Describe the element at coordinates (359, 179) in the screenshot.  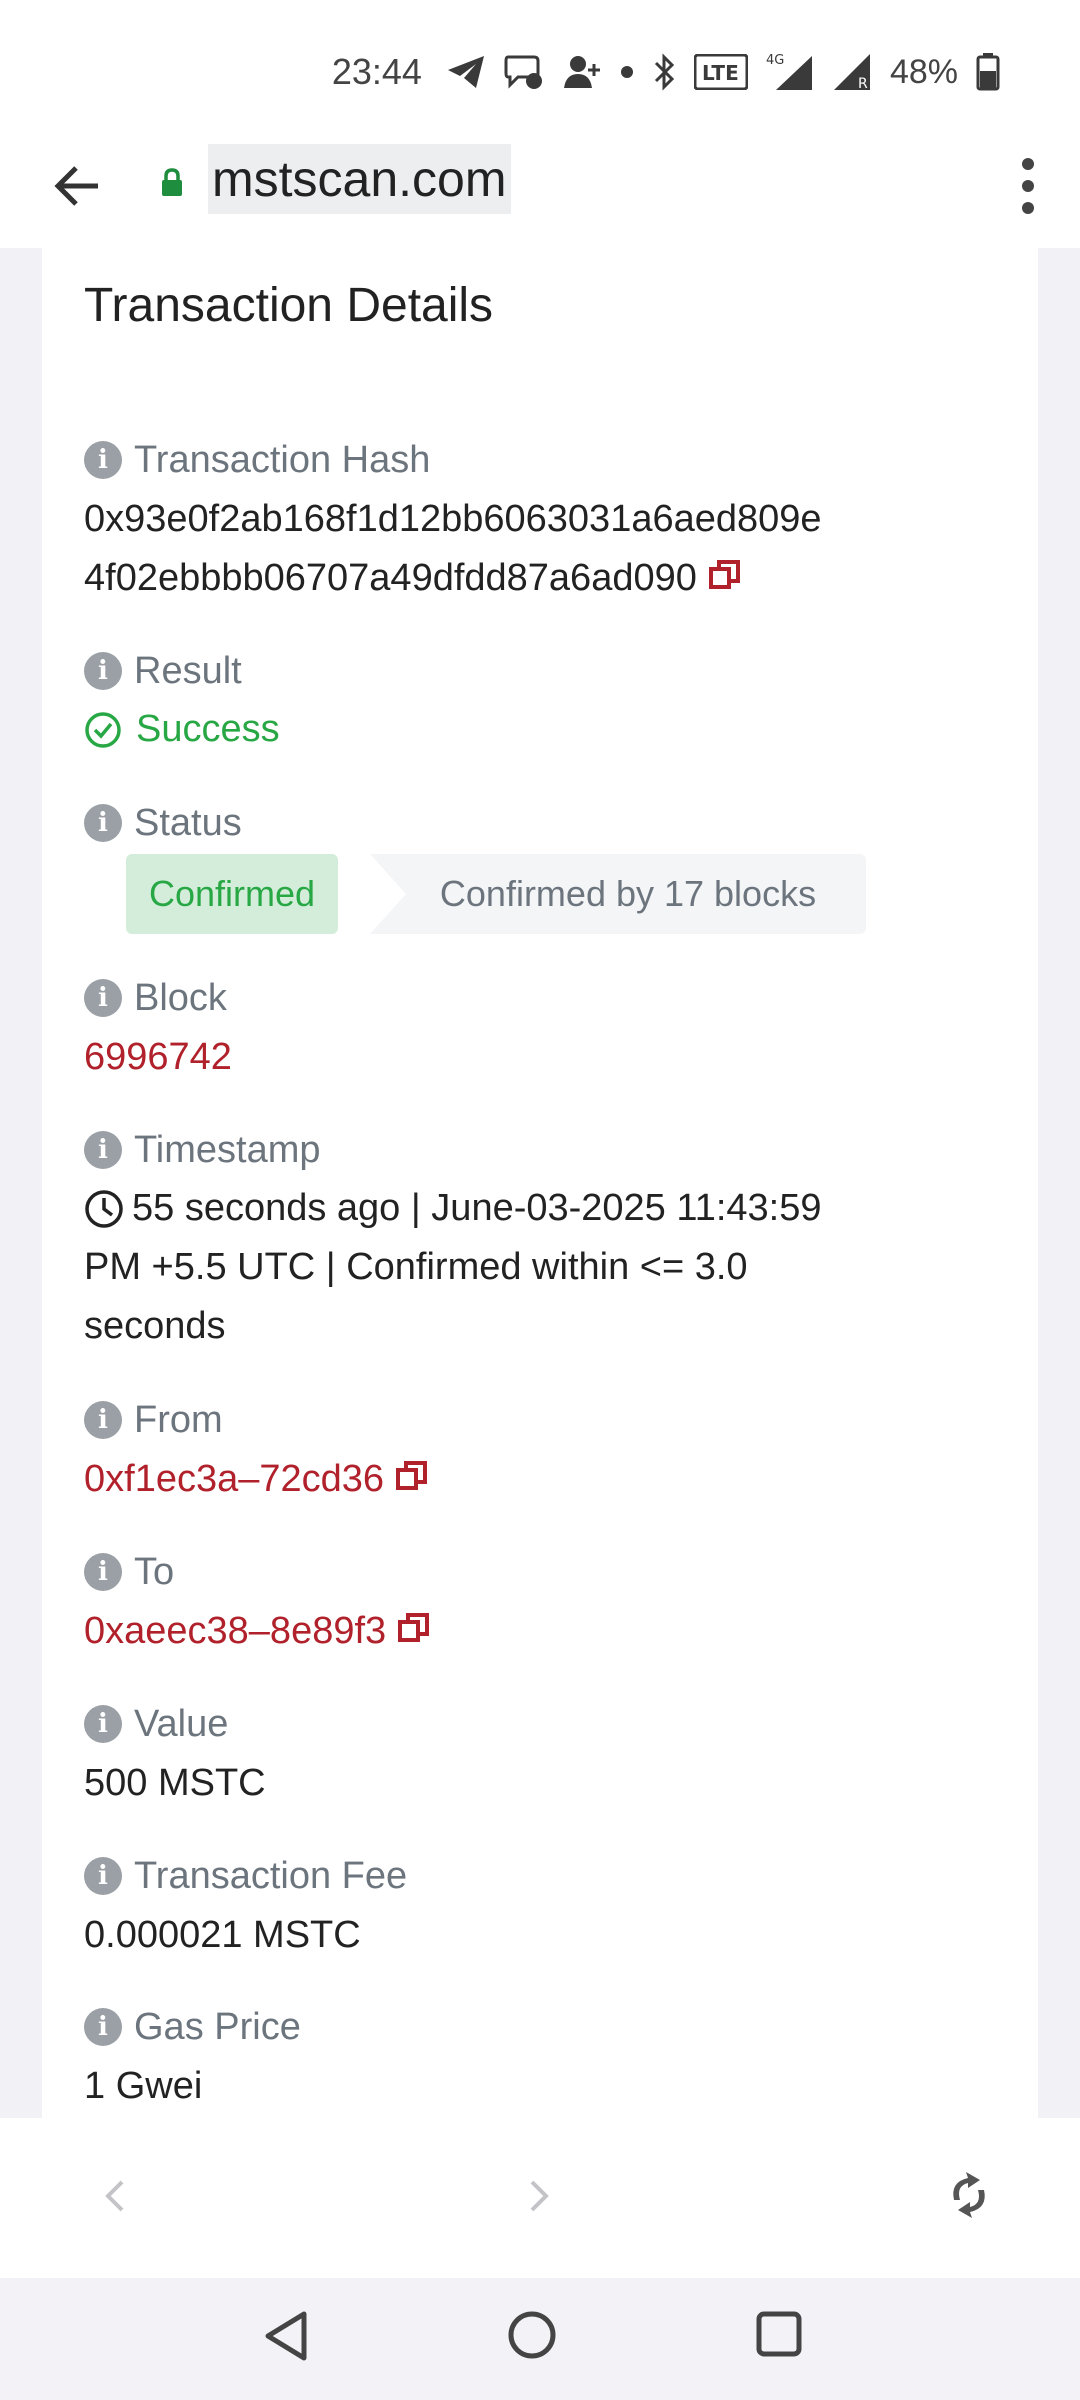
I see `url-text: mstscan.com` at that location.